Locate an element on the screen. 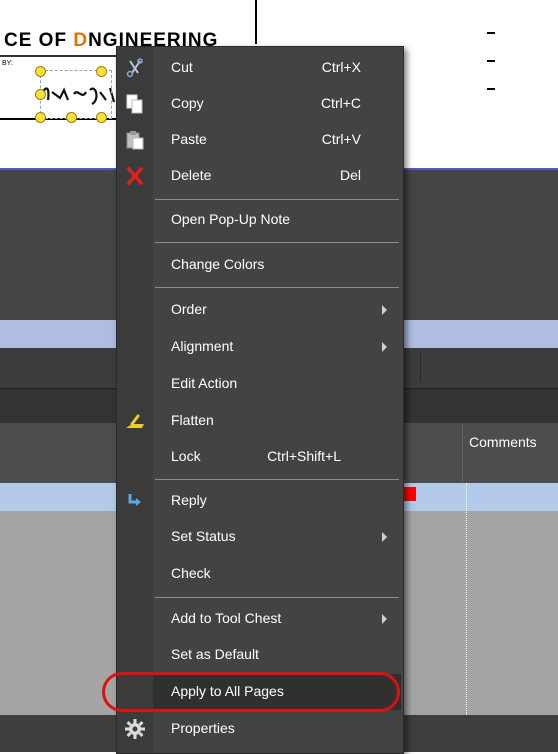 This screenshot has width=558, height=754. menu-item-check: Check is located at coordinates (277, 574).